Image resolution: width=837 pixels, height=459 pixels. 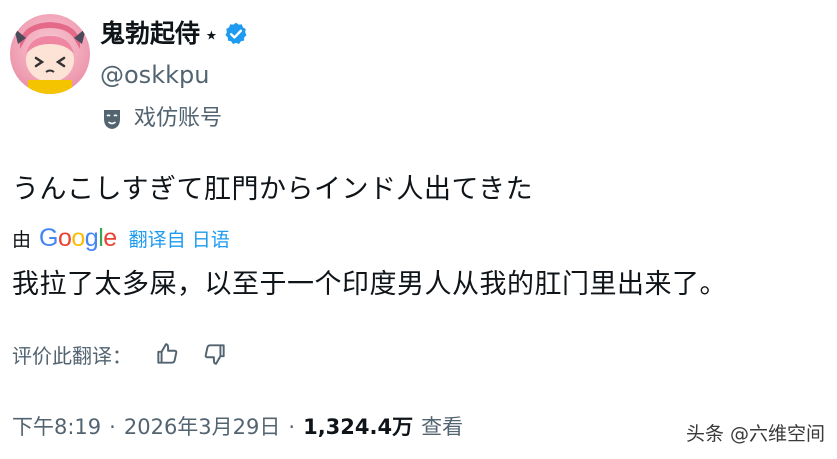 I want to click on tweet-meta: 下午8:19 · 2026年3月29日 · 1,324.4万 查看, so click(x=237, y=427).